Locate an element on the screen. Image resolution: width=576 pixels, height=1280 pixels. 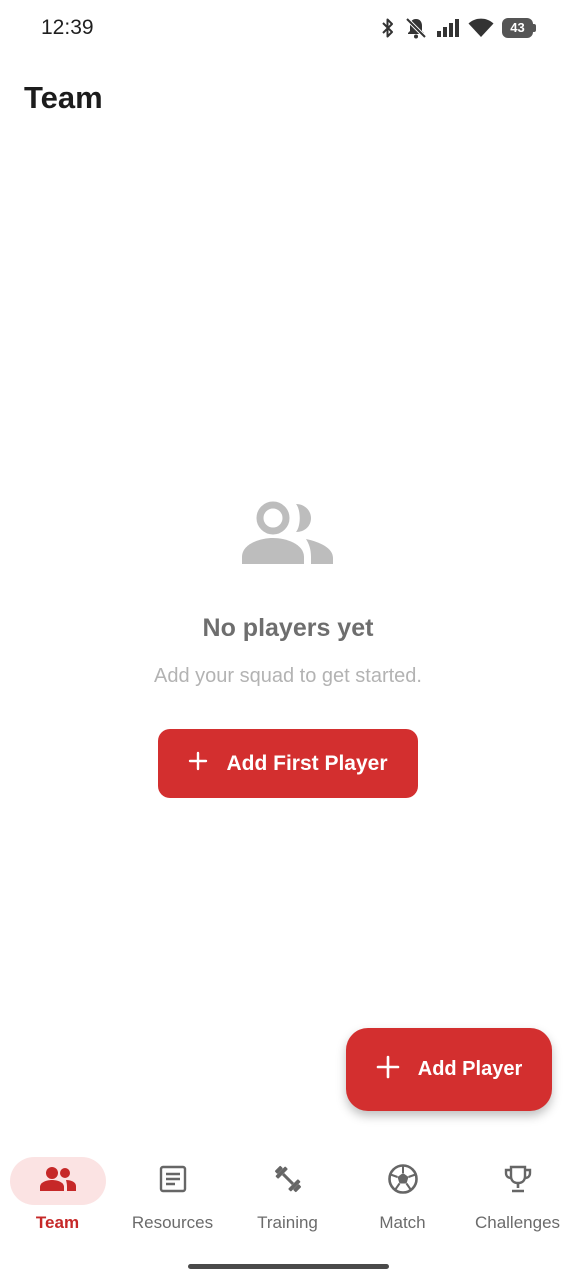
nav-item-challenges: Challenges is located at coordinates (517, 1195).